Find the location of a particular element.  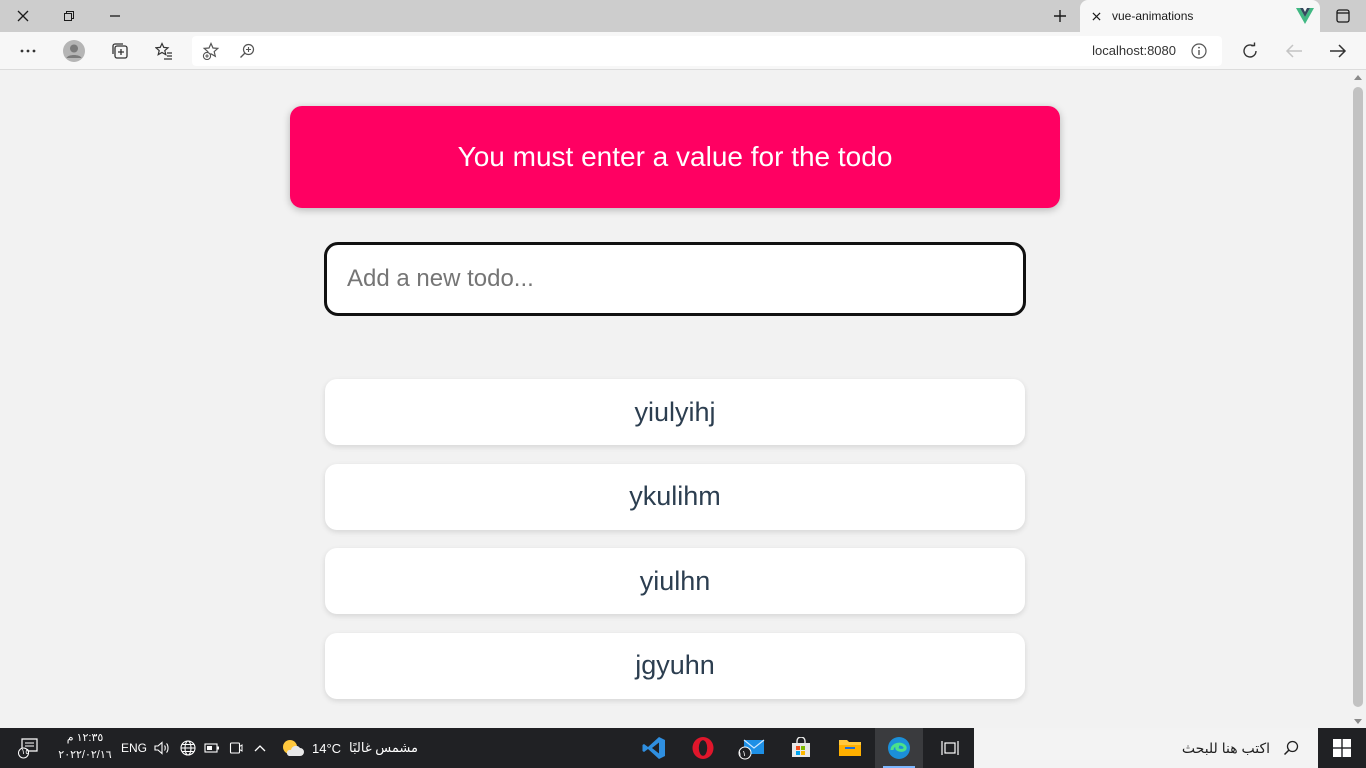

task-view-button is located at coordinates (950, 748).